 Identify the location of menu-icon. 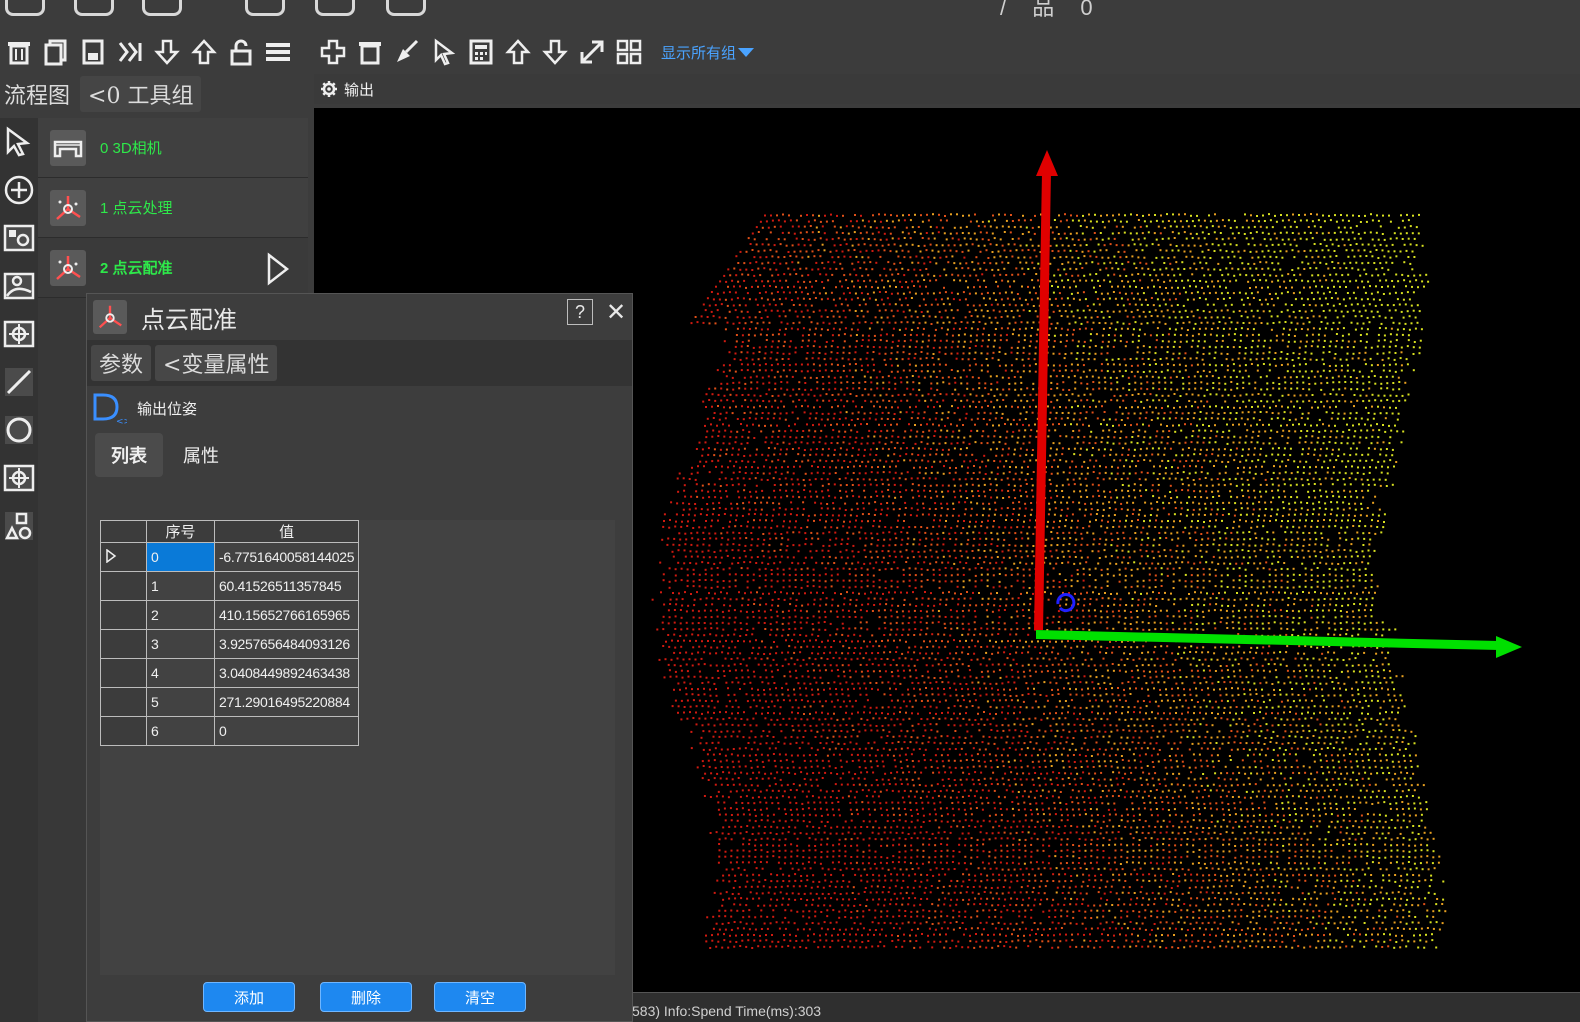
(277, 52).